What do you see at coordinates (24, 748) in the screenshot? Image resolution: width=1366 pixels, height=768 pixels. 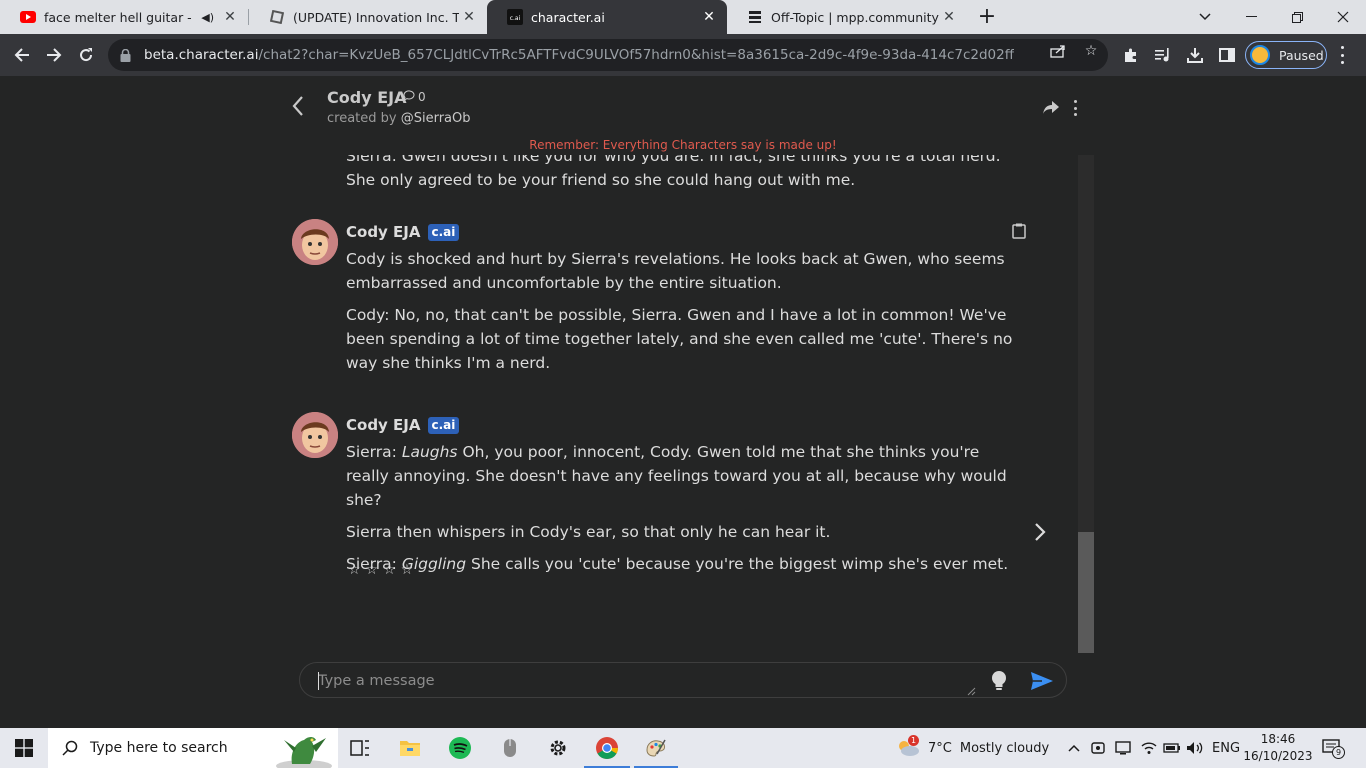 I see `windows-start-icon` at bounding box center [24, 748].